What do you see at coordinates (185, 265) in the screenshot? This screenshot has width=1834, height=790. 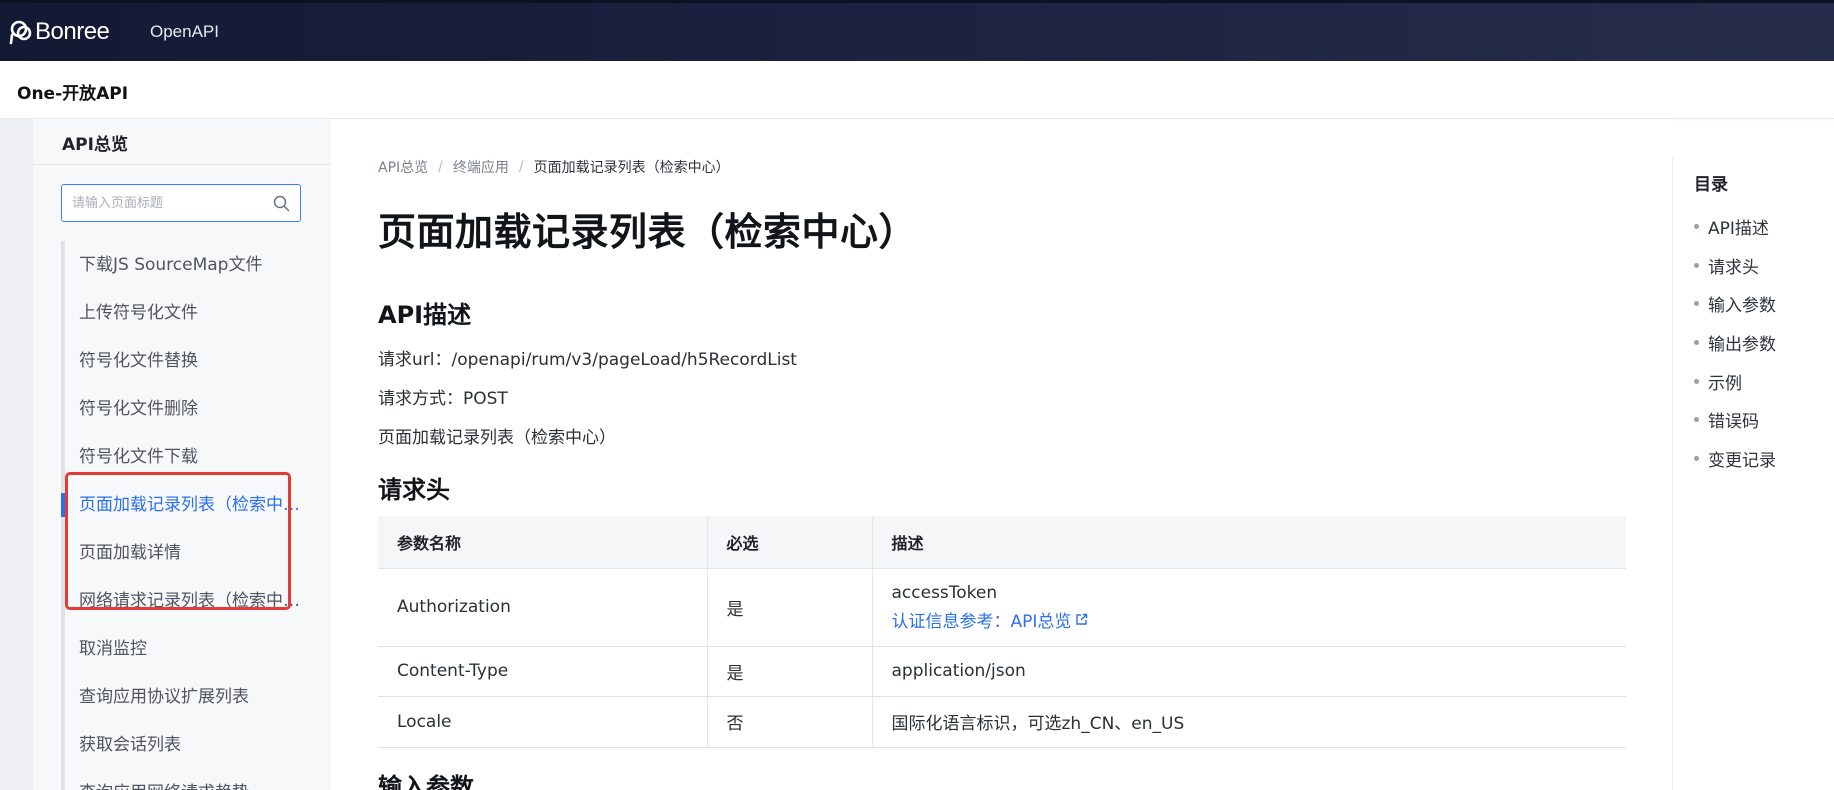 I see `sidebar-item-download-sourcemap: 下载JS SourceMap文件` at bounding box center [185, 265].